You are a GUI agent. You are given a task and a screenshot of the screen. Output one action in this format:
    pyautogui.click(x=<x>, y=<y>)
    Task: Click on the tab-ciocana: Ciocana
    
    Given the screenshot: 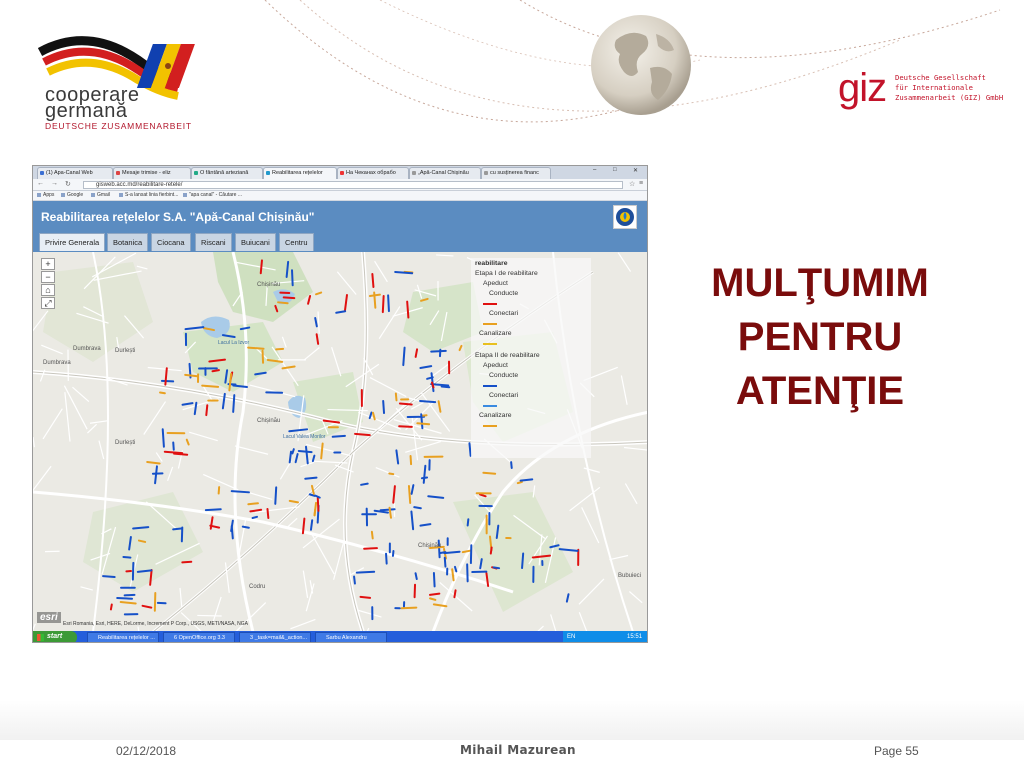 What is the action you would take?
    pyautogui.click(x=171, y=242)
    